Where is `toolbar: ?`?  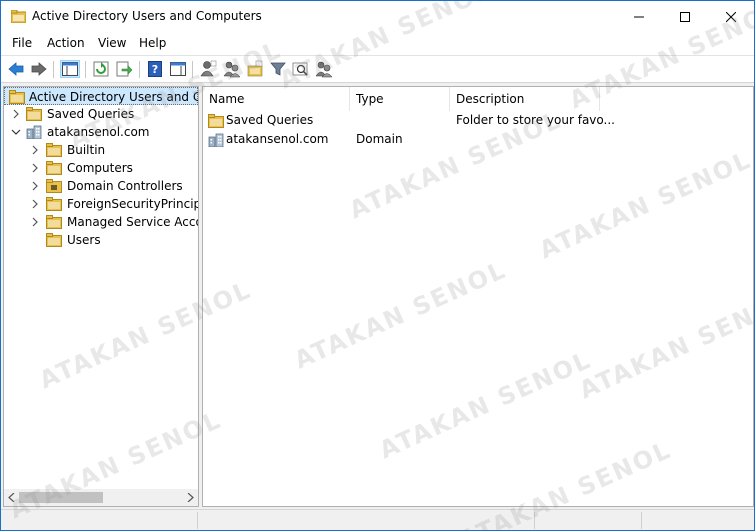
toolbar: ? is located at coordinates (377, 69).